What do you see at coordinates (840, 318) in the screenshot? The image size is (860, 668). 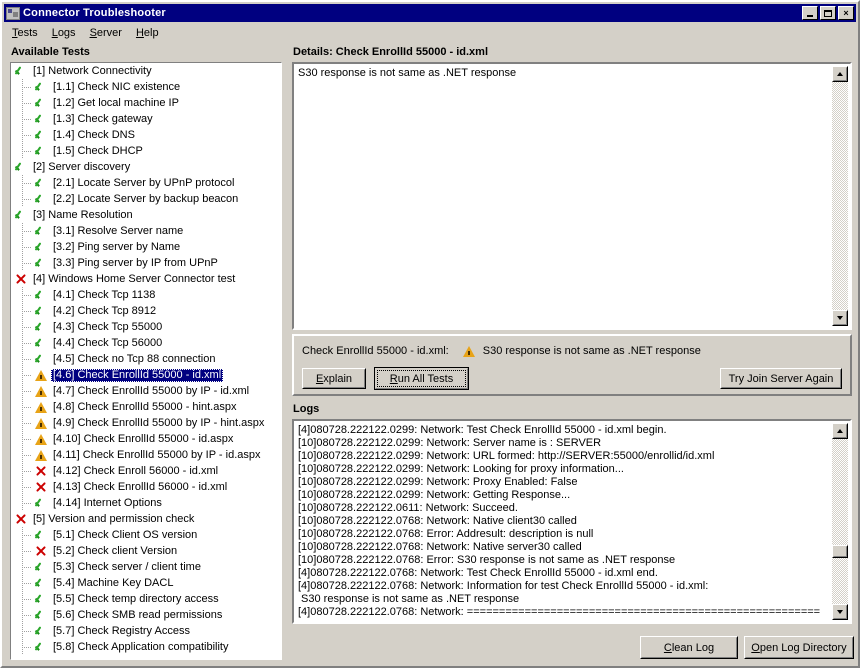 I see `details-scroll-down-icon` at bounding box center [840, 318].